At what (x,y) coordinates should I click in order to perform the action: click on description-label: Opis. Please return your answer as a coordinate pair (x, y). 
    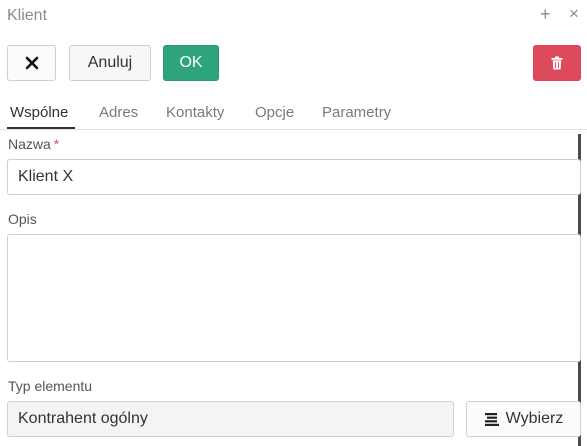
    Looking at the image, I should click on (22, 219).